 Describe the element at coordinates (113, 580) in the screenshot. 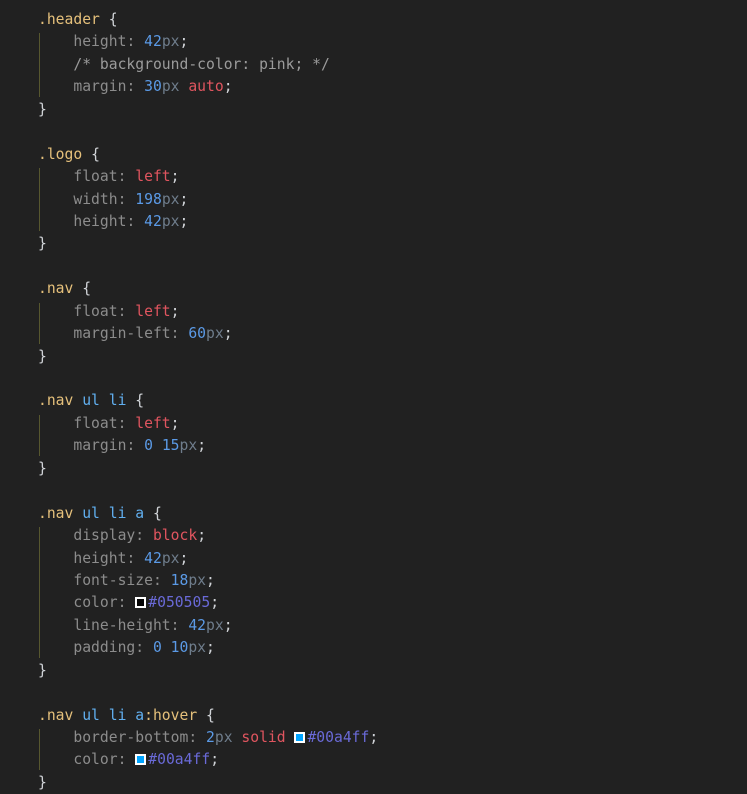

I see `css-property: font-size` at that location.